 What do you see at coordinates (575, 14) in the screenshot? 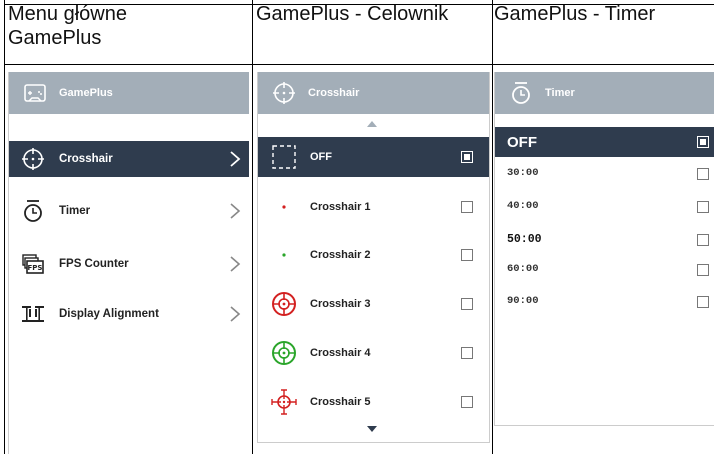
I see `column-title-timer: GamePlus - Timer` at bounding box center [575, 14].